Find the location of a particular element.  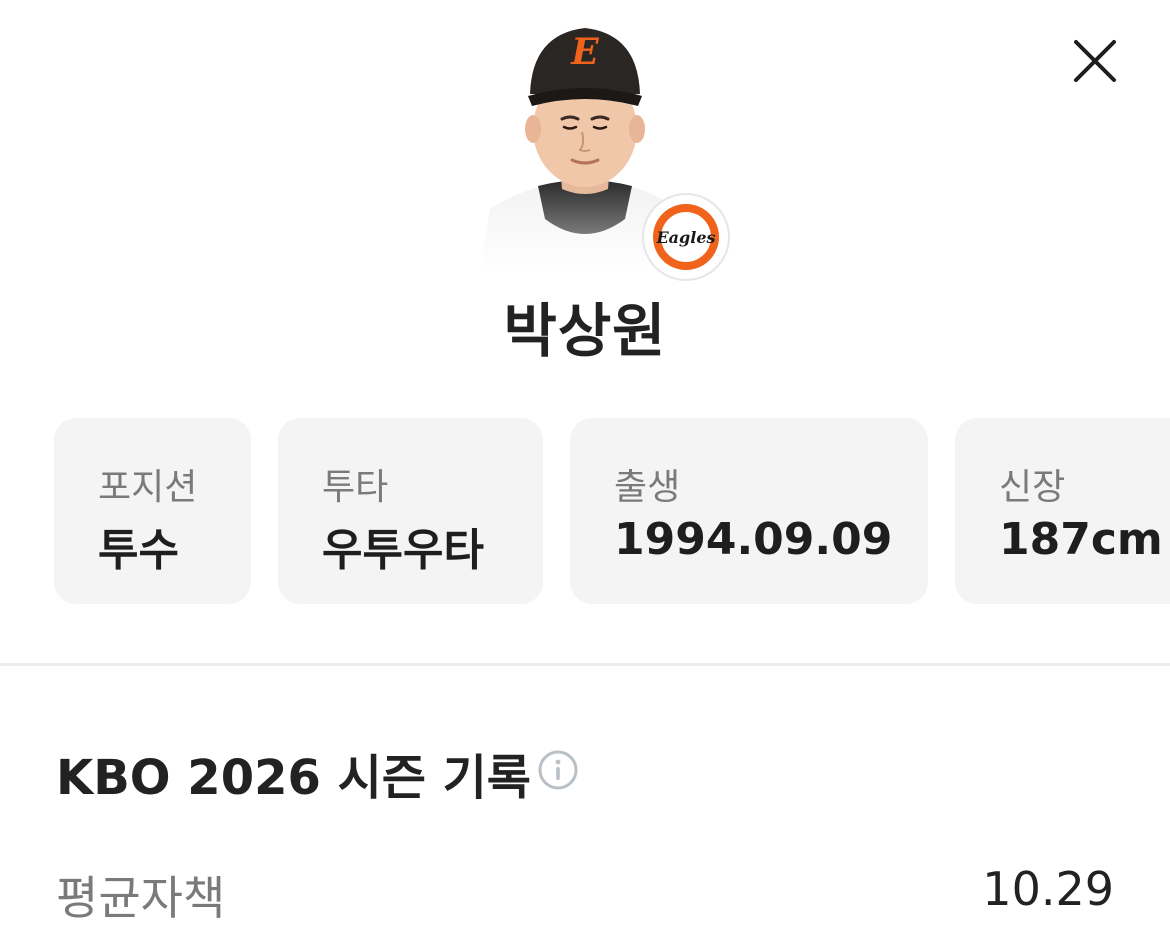

info-icon is located at coordinates (558, 770).